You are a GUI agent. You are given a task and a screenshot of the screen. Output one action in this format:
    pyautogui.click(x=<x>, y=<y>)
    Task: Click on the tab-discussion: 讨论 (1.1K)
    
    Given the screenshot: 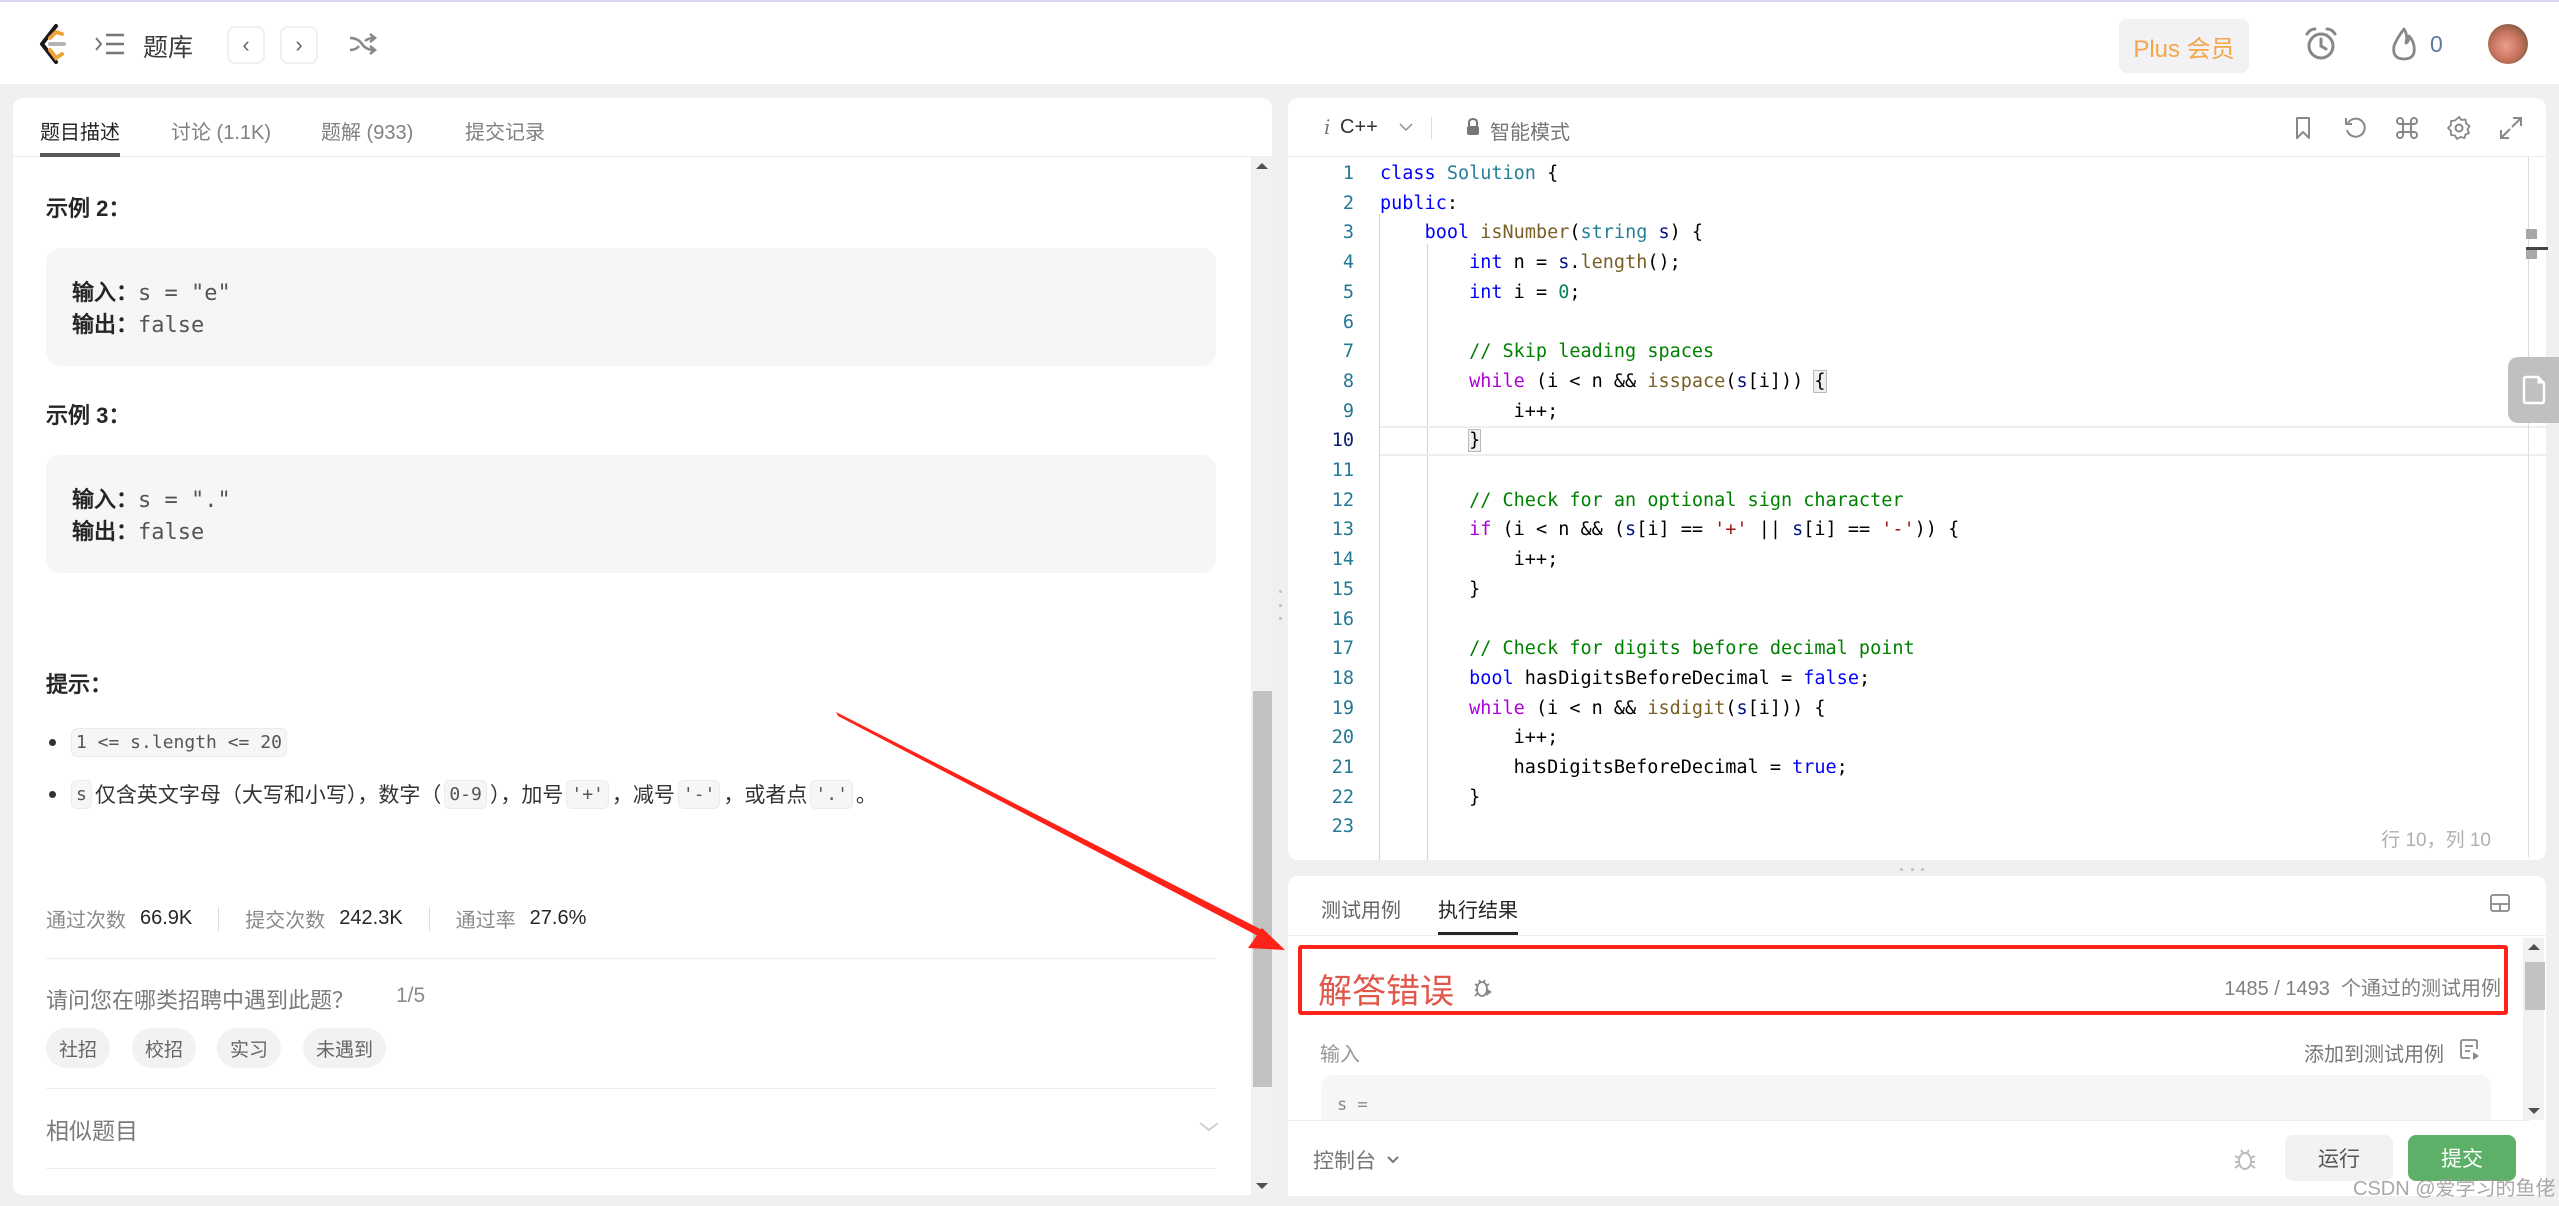 What is the action you would take?
    pyautogui.click(x=221, y=130)
    